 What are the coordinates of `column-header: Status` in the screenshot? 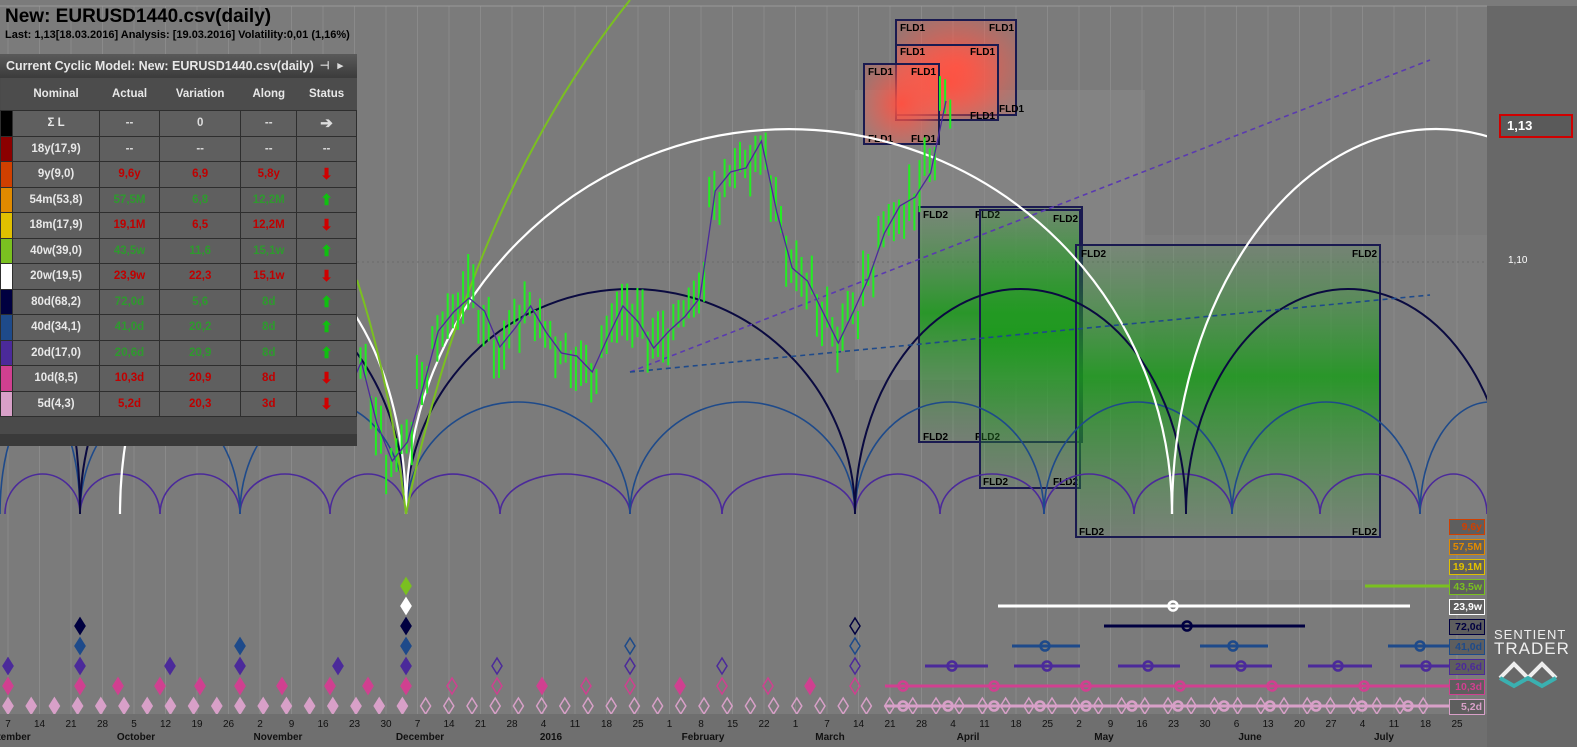 It's located at (326, 94).